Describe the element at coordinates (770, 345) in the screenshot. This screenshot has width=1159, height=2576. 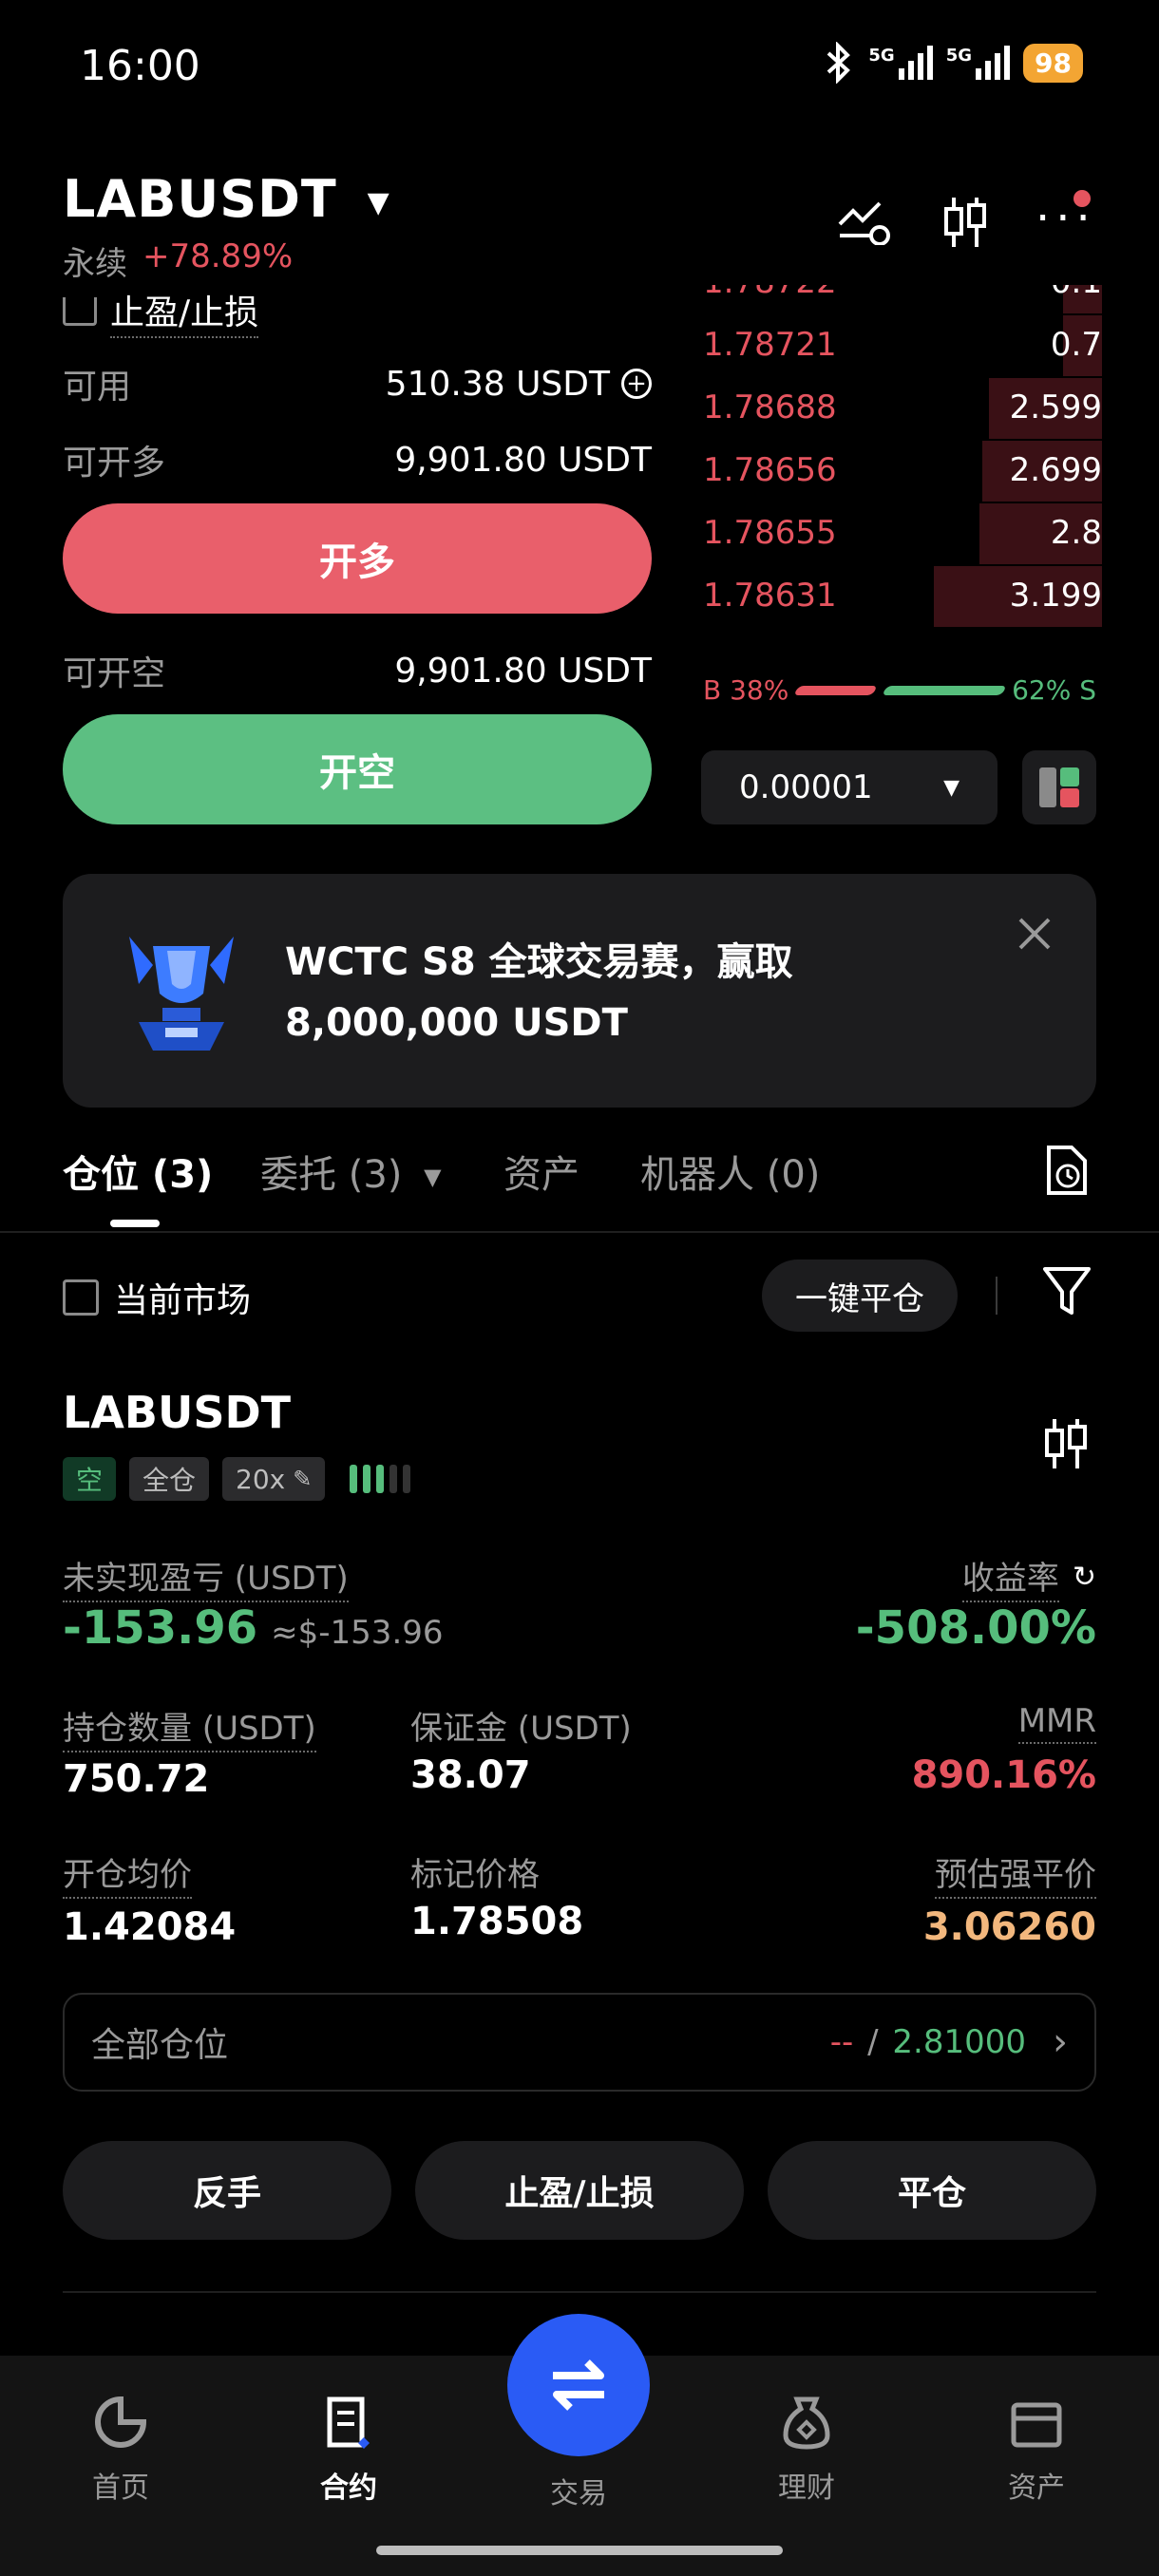
I see `ask-price: 1.78721` at that location.